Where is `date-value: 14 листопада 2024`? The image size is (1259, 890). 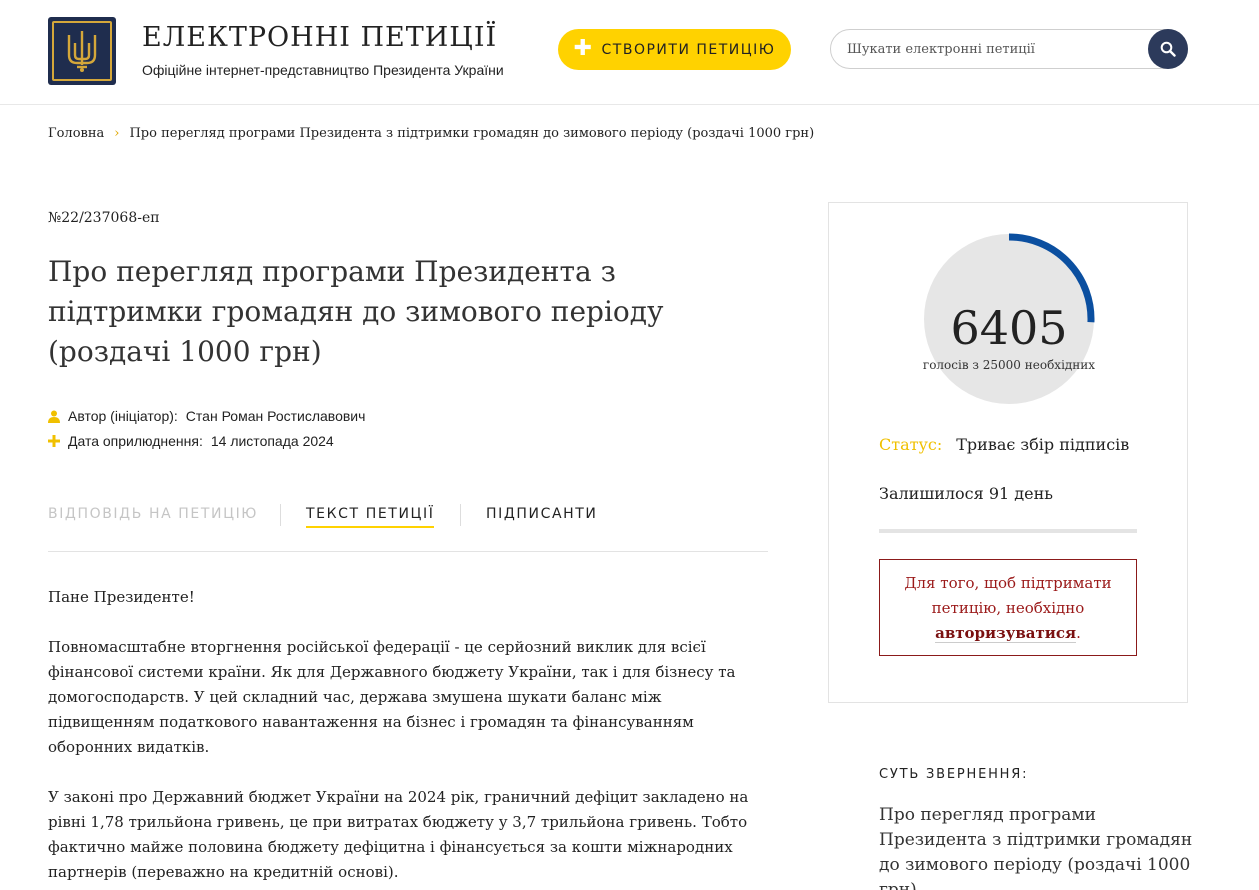 date-value: 14 листопада 2024 is located at coordinates (272, 441).